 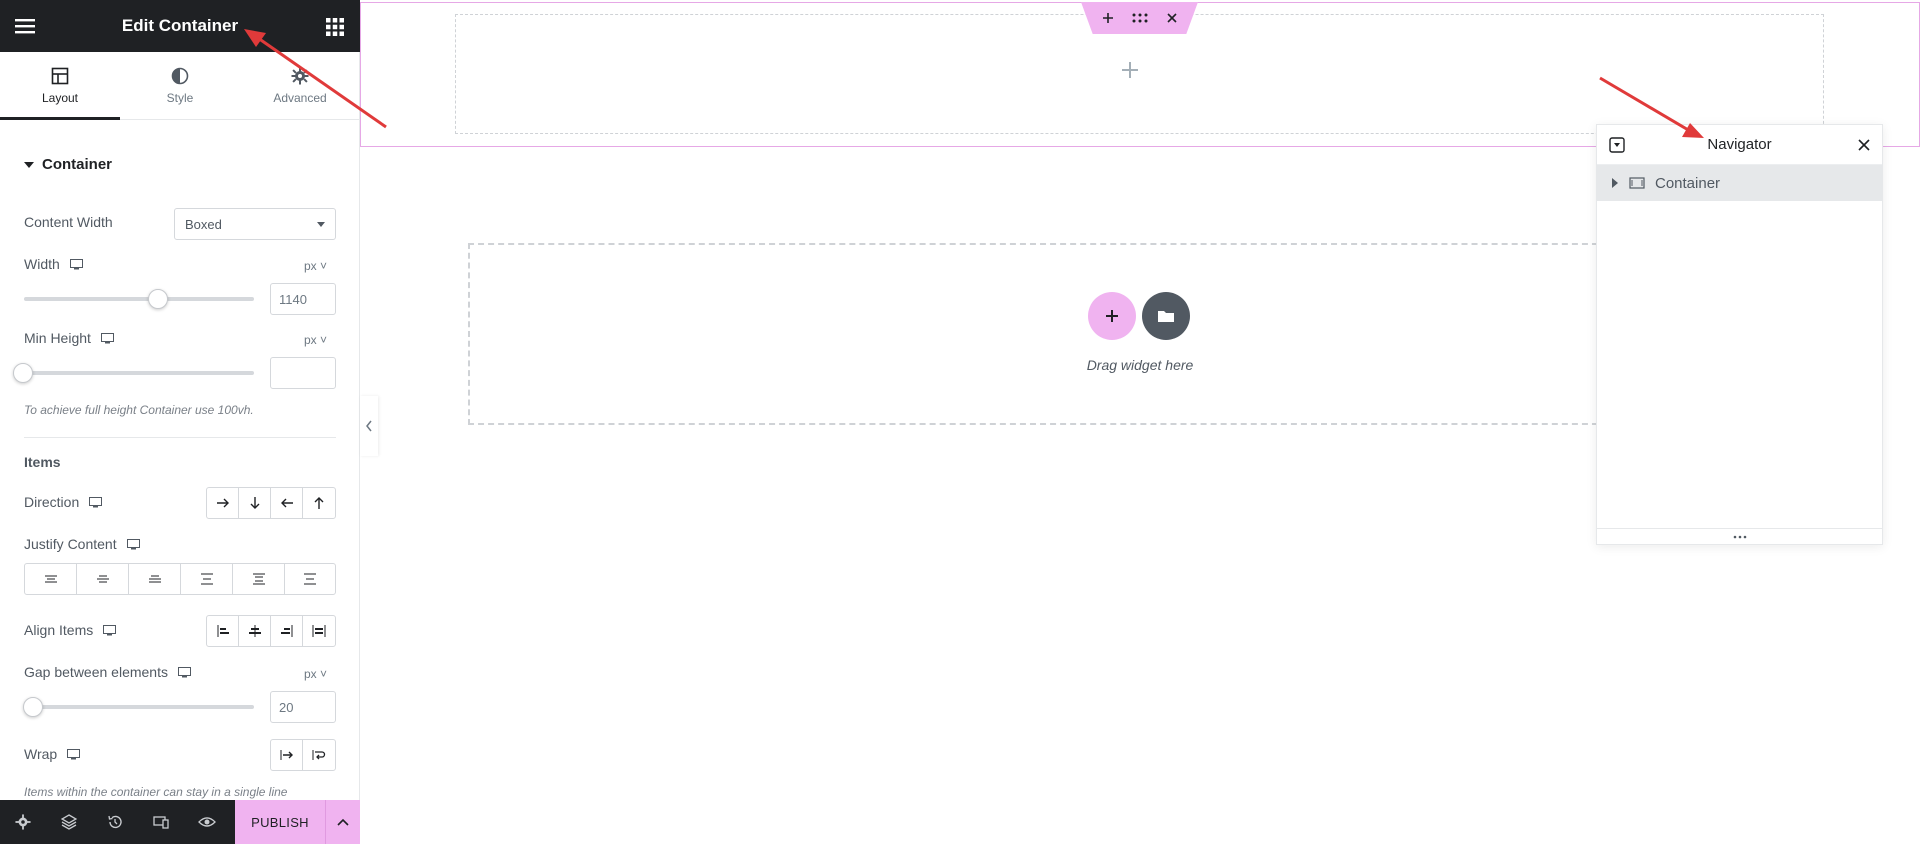 I want to click on panel-header: Edit Container, so click(x=180, y=26).